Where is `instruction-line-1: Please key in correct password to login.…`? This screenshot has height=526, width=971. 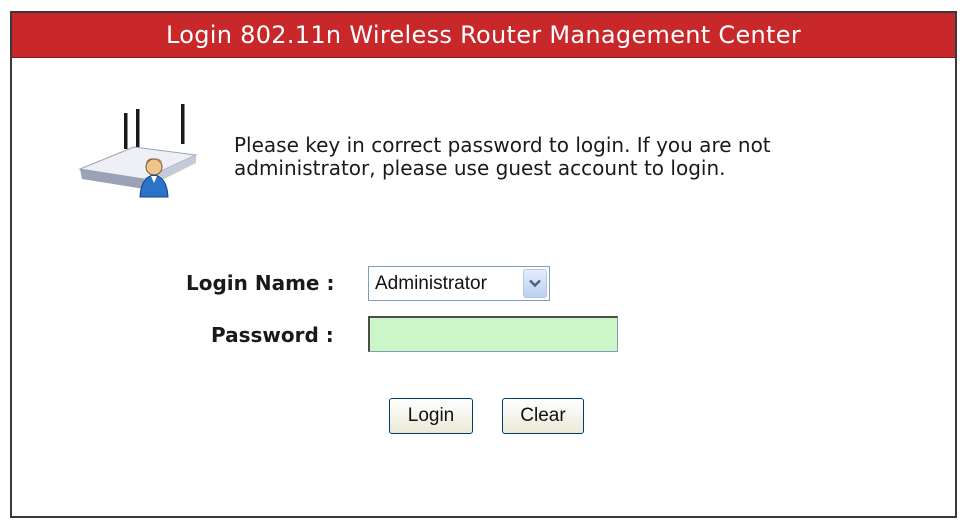
instruction-line-1: Please key in correct password to login.… is located at coordinates (502, 145).